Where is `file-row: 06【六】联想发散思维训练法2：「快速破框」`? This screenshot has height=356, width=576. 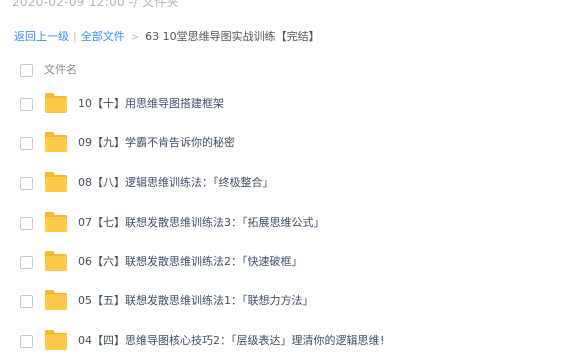 file-row: 06【六】联想发散思维训练法2：「快速破框」 is located at coordinates (288, 263).